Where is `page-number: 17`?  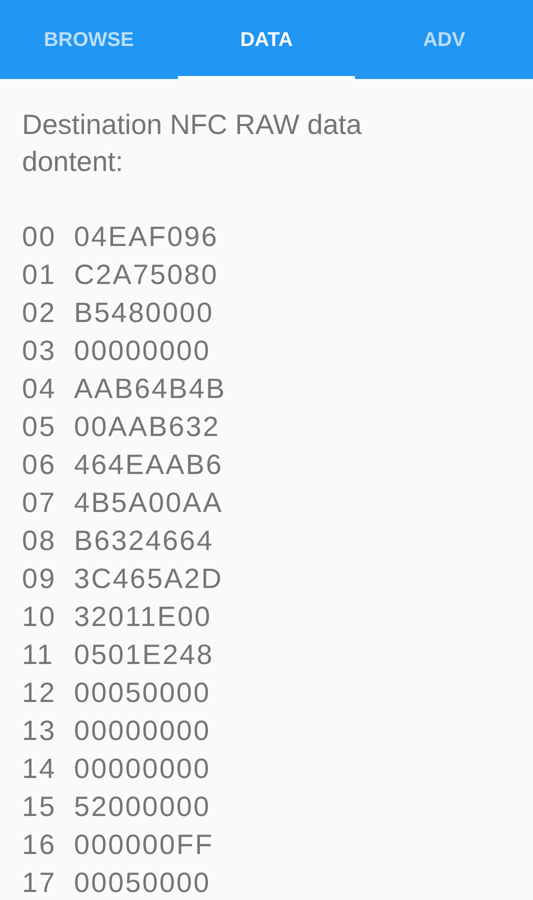 page-number: 17 is located at coordinates (40, 883).